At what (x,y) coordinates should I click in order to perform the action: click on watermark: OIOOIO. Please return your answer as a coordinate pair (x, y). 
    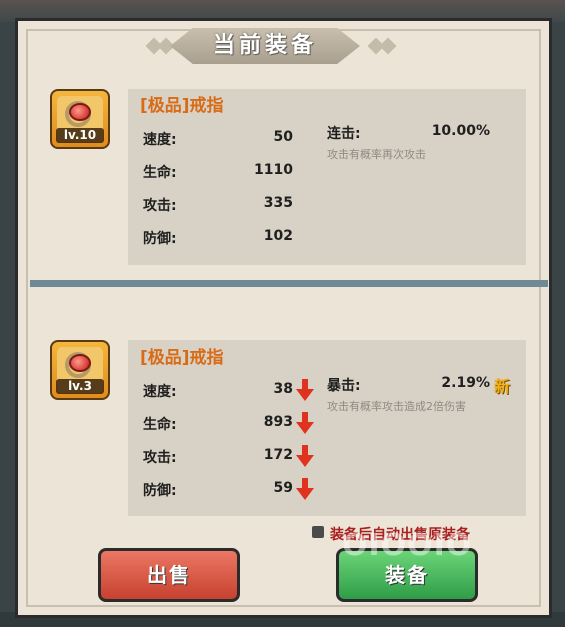
    Looking at the image, I should click on (407, 545).